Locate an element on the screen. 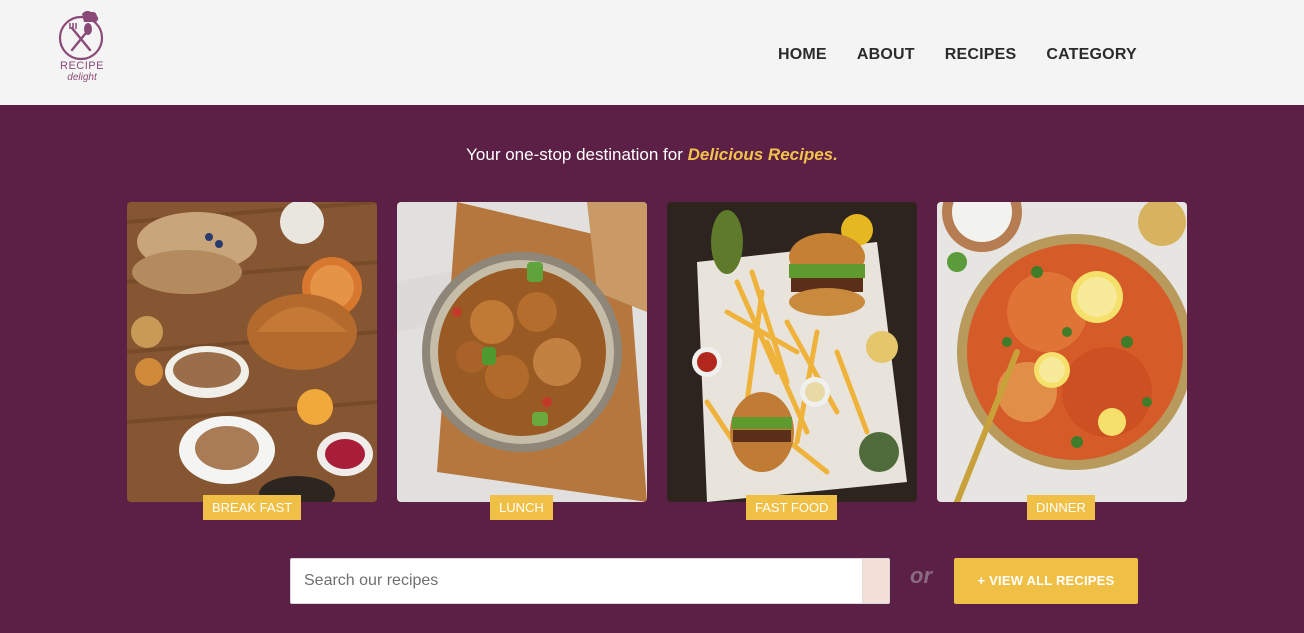 This screenshot has width=1304, height=633. category-card-fast-food is located at coordinates (792, 352).